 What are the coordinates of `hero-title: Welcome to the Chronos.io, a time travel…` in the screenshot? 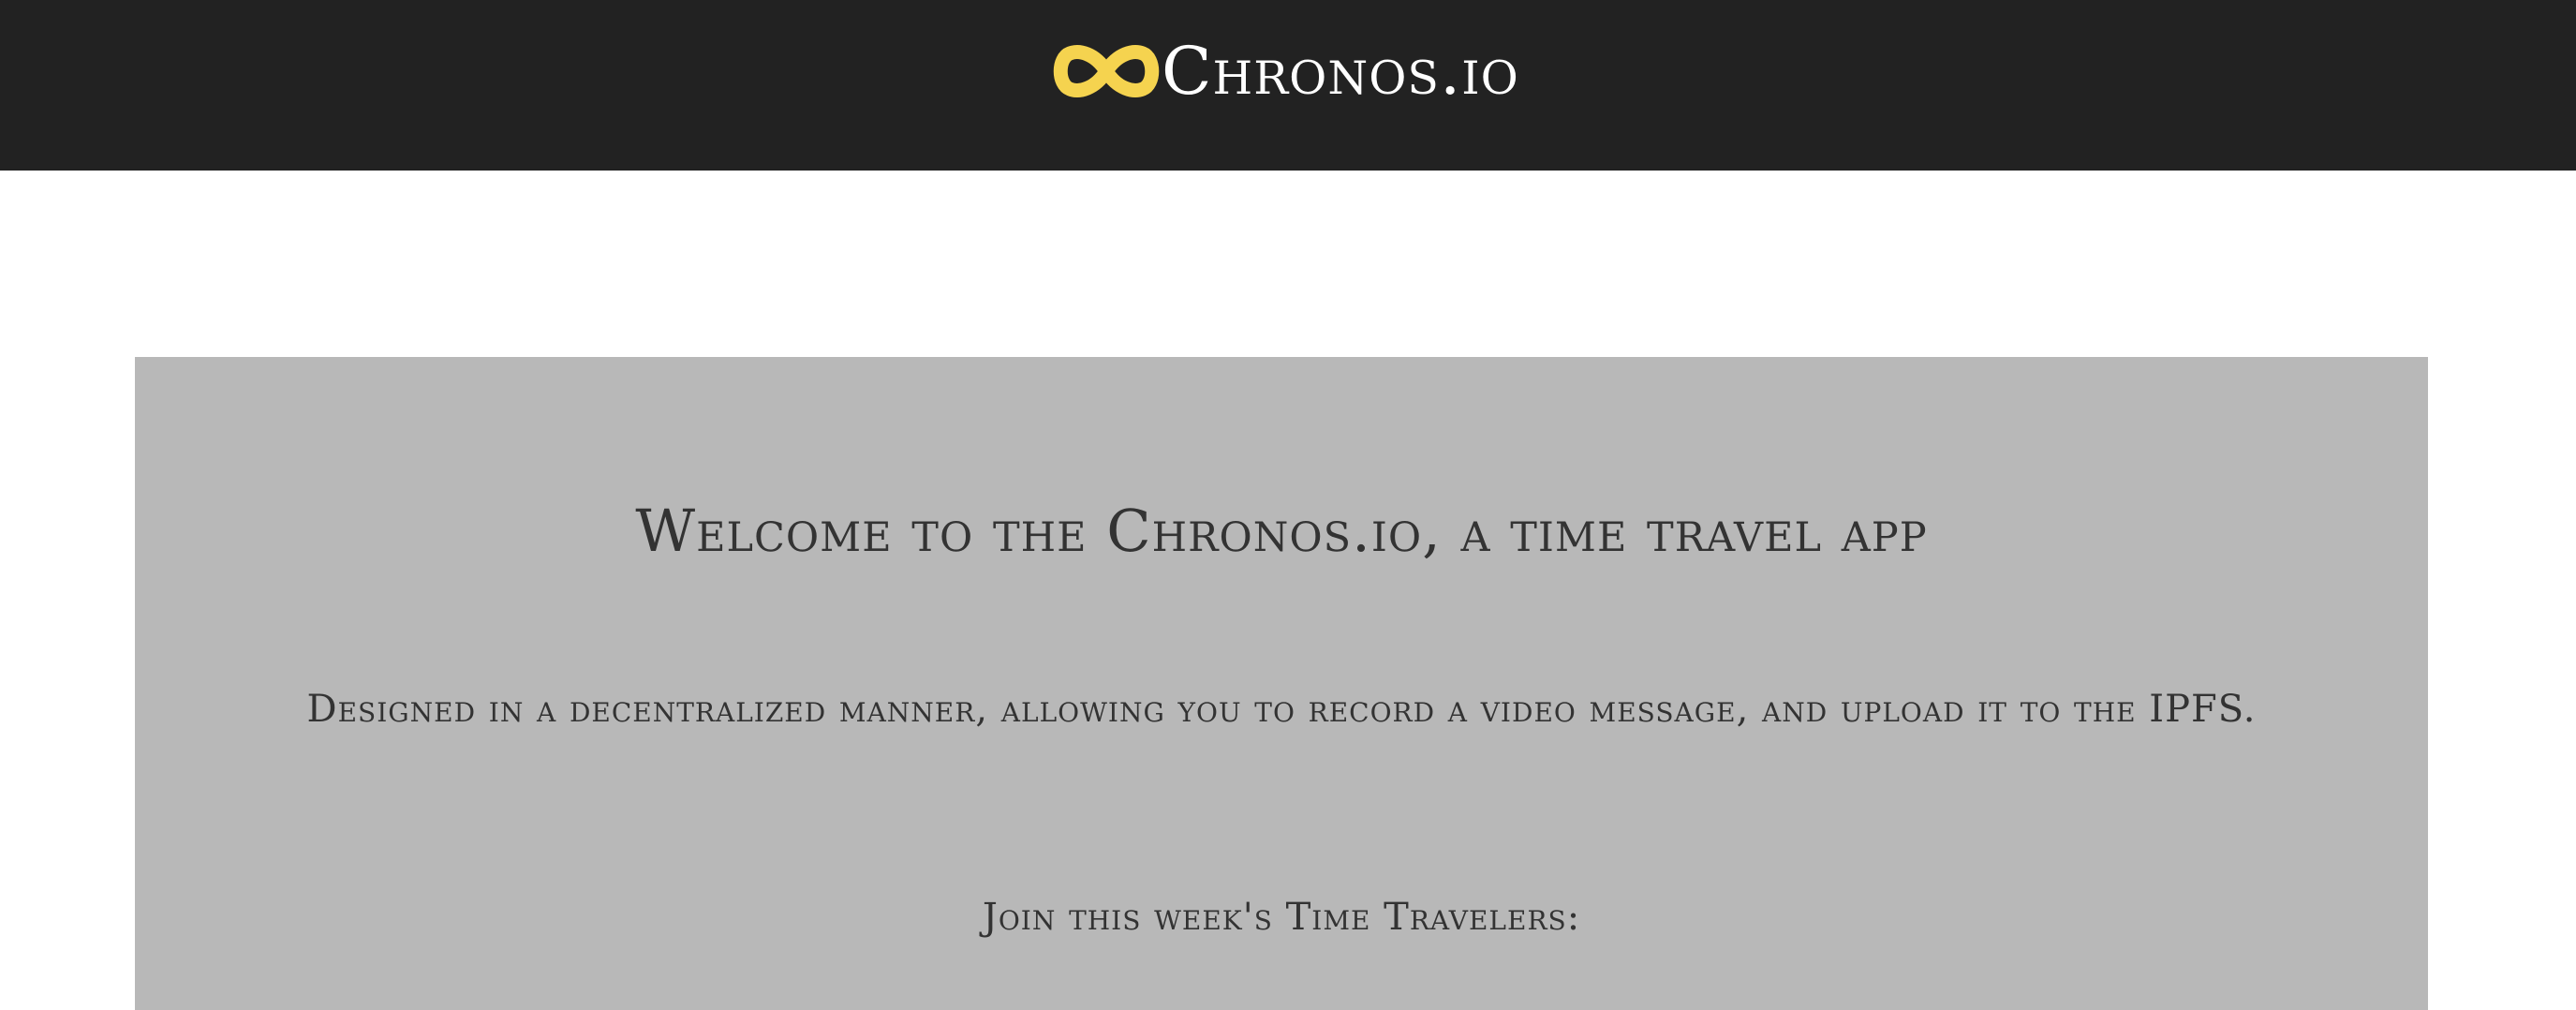 It's located at (1281, 531).